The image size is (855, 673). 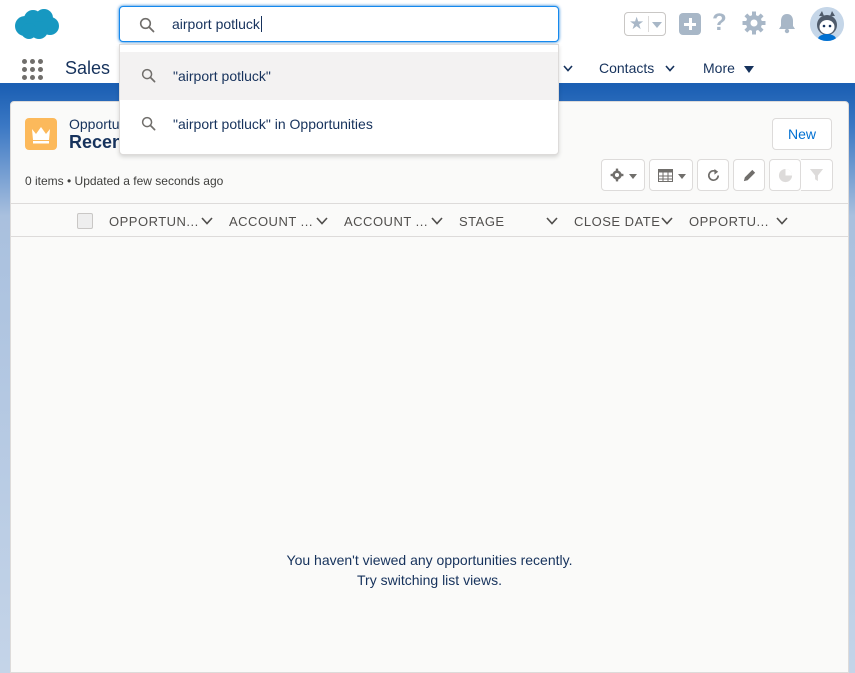 I want to click on search-input: airport potluck, so click(x=217, y=24).